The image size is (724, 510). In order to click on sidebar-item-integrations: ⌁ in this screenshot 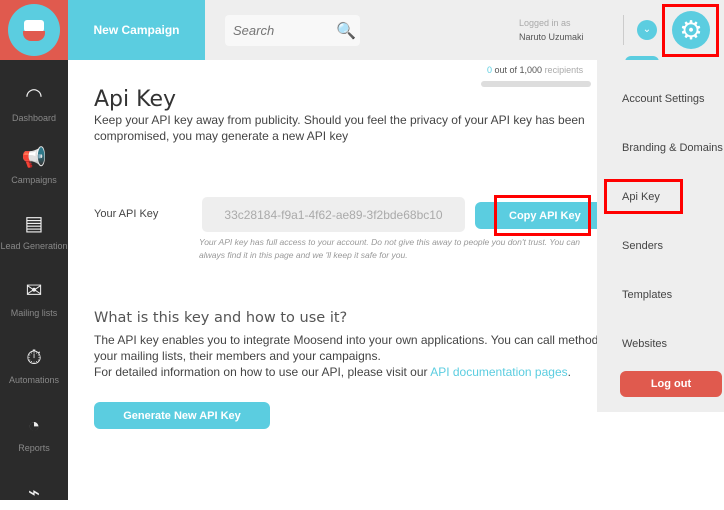, I will do `click(34, 496)`.